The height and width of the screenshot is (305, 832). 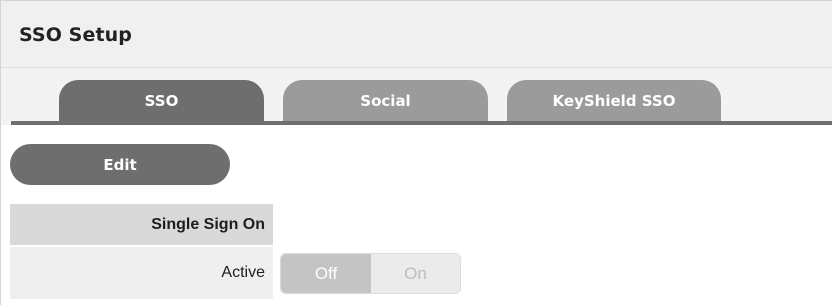 I want to click on tab-underline-bar, so click(x=421, y=123).